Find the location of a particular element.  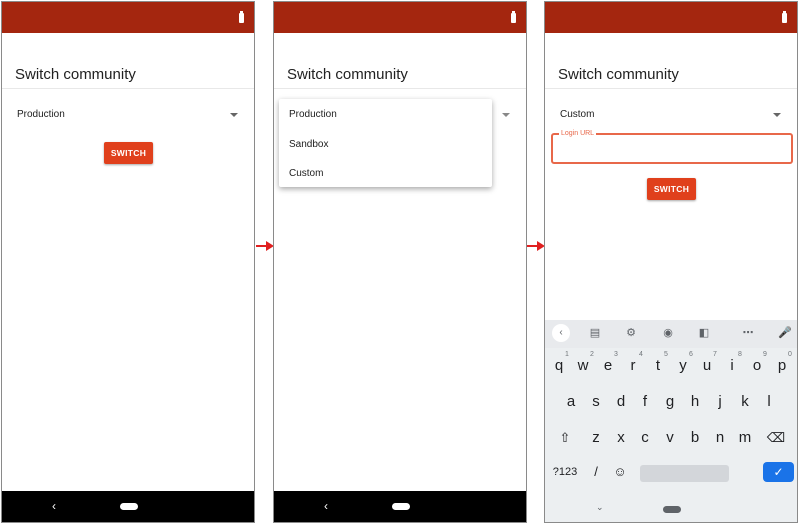

backspace-icon: ⌫ is located at coordinates (776, 438).